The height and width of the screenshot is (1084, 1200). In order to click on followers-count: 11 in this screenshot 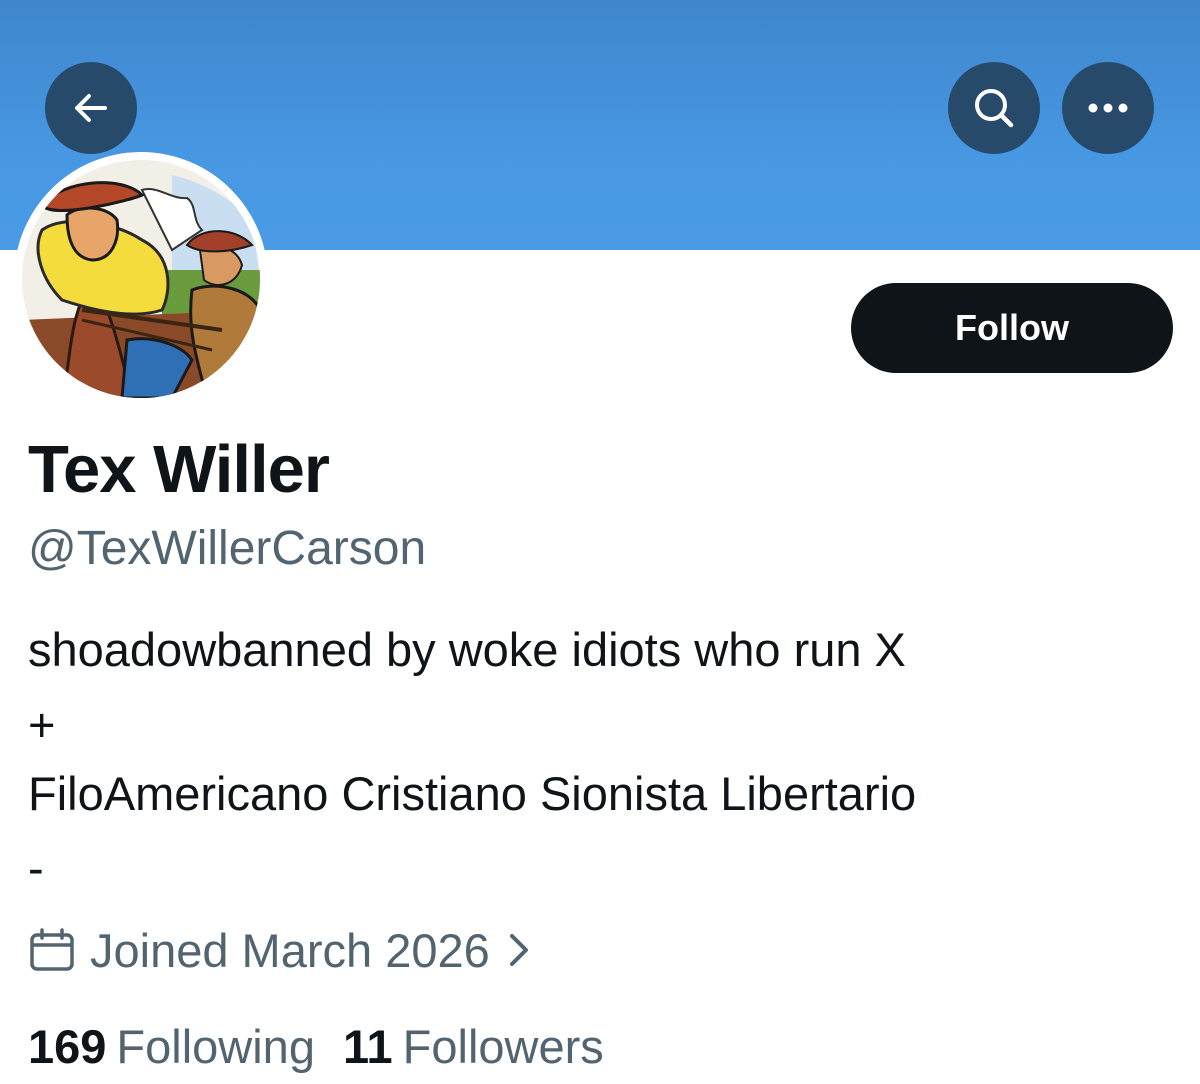, I will do `click(367, 1046)`.